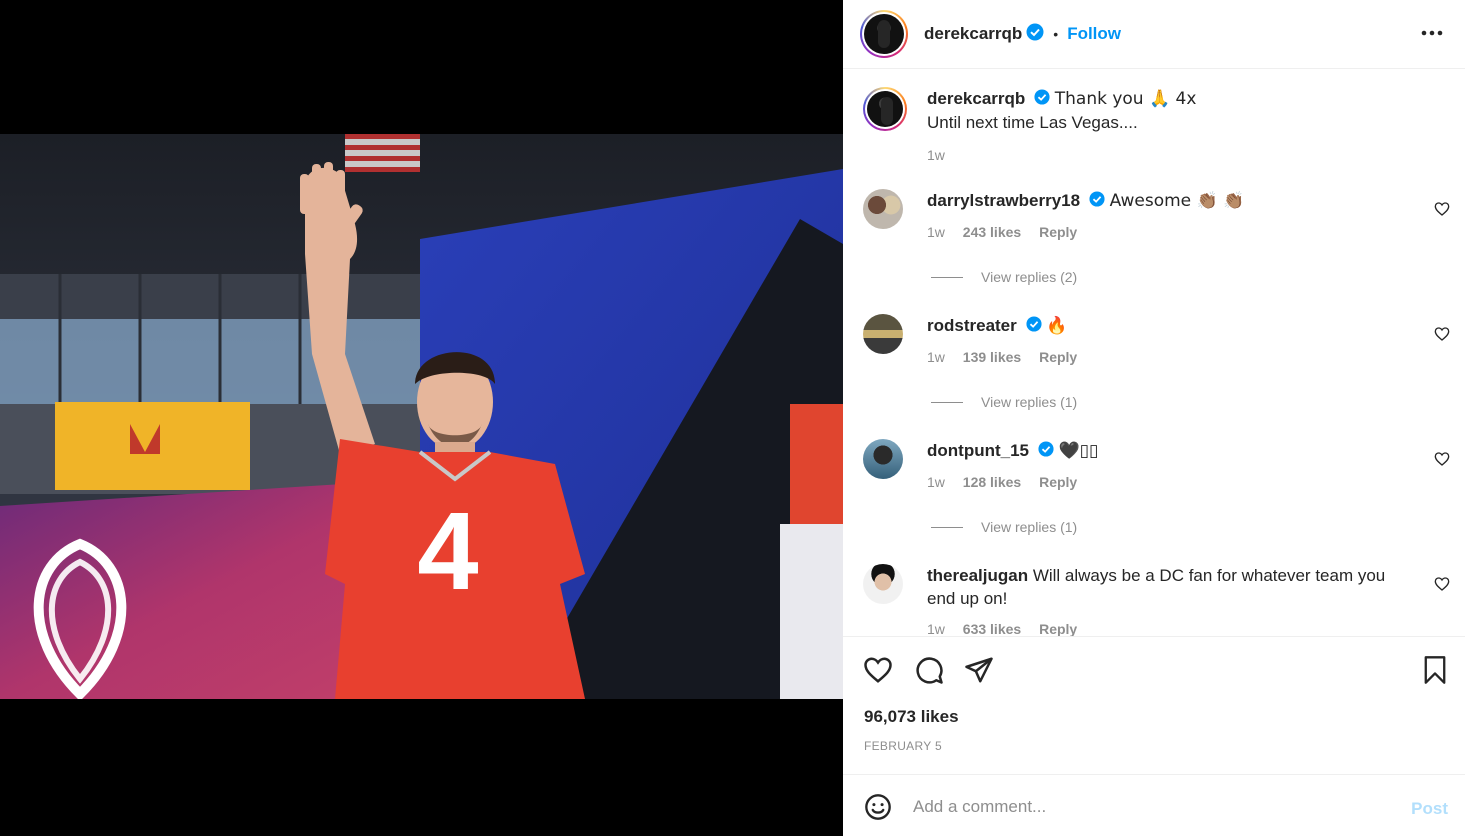  Describe the element at coordinates (1094, 34) in the screenshot. I see `follow-button: Follow` at that location.